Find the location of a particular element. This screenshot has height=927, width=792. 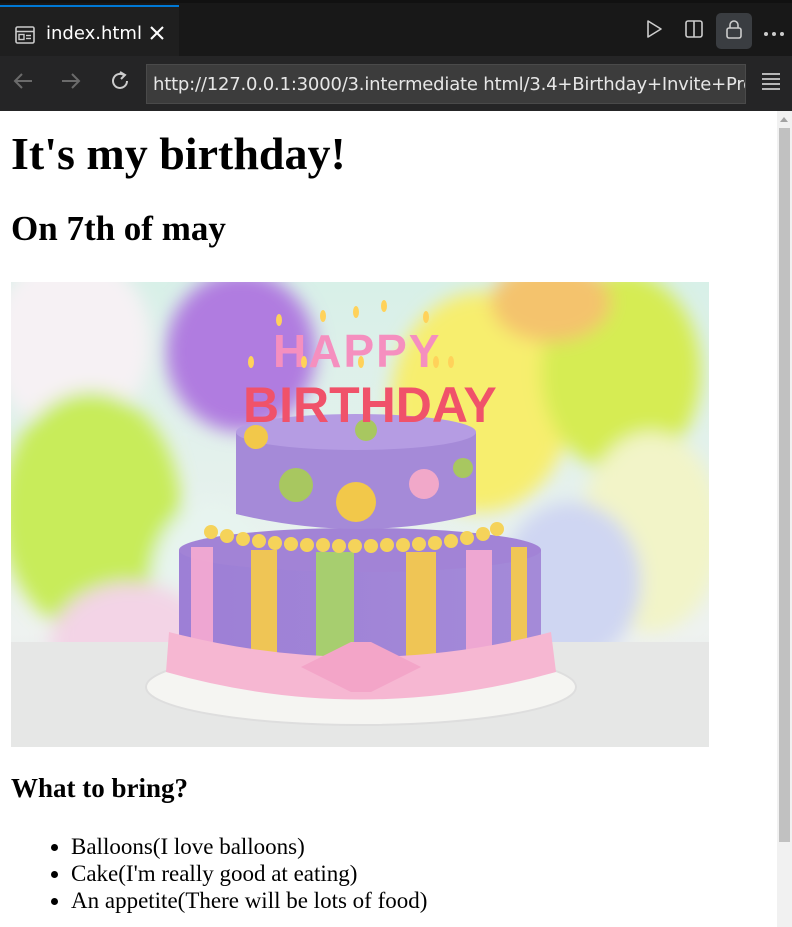

tab-index-html: index.html is located at coordinates (89, 32).